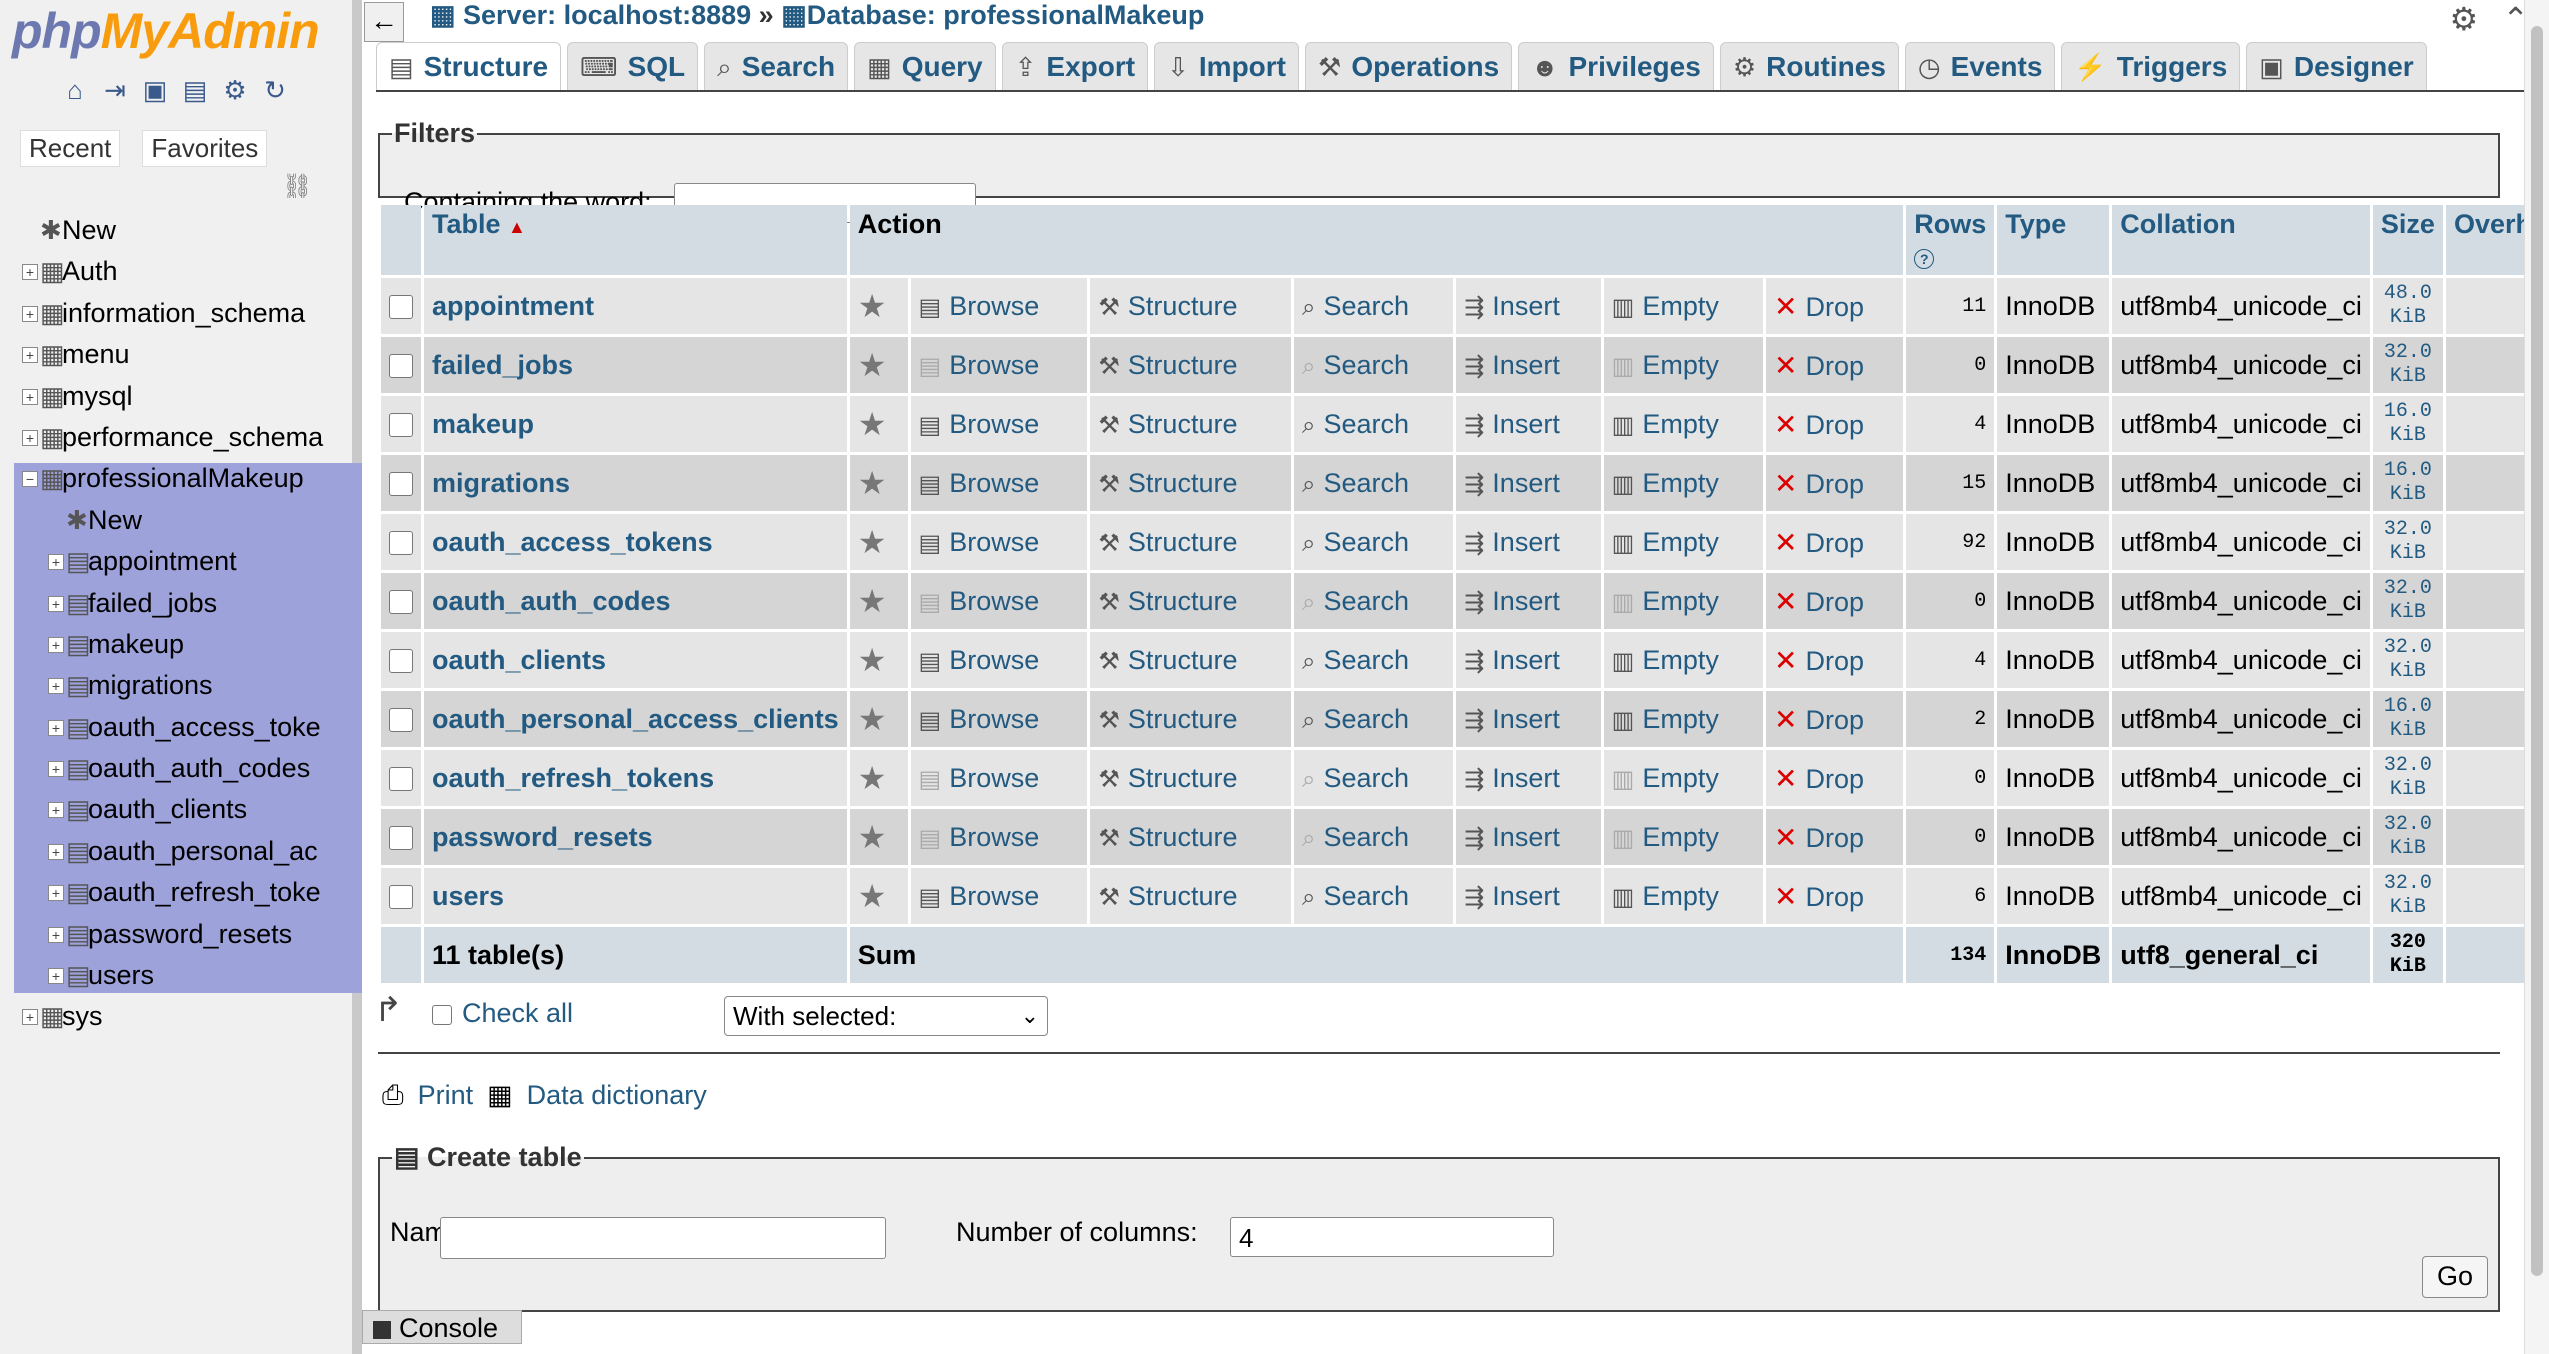 The height and width of the screenshot is (1354, 2549). I want to click on breadcrumb-database: Database: professionalMakeup, so click(1006, 15).